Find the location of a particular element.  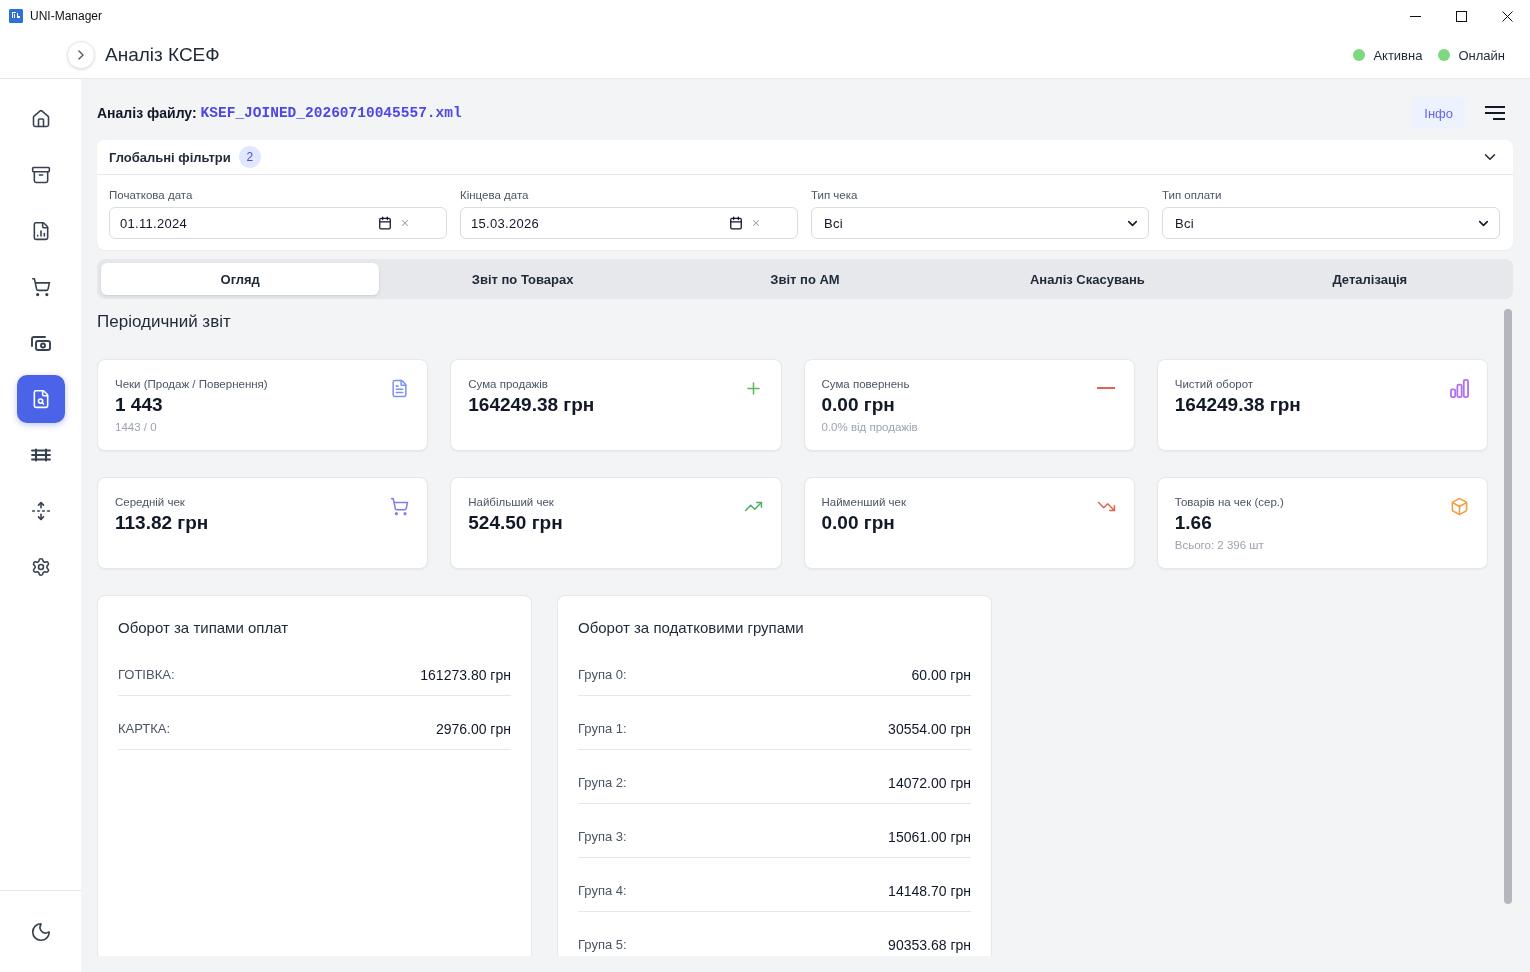

moon-icon is located at coordinates (40, 931).